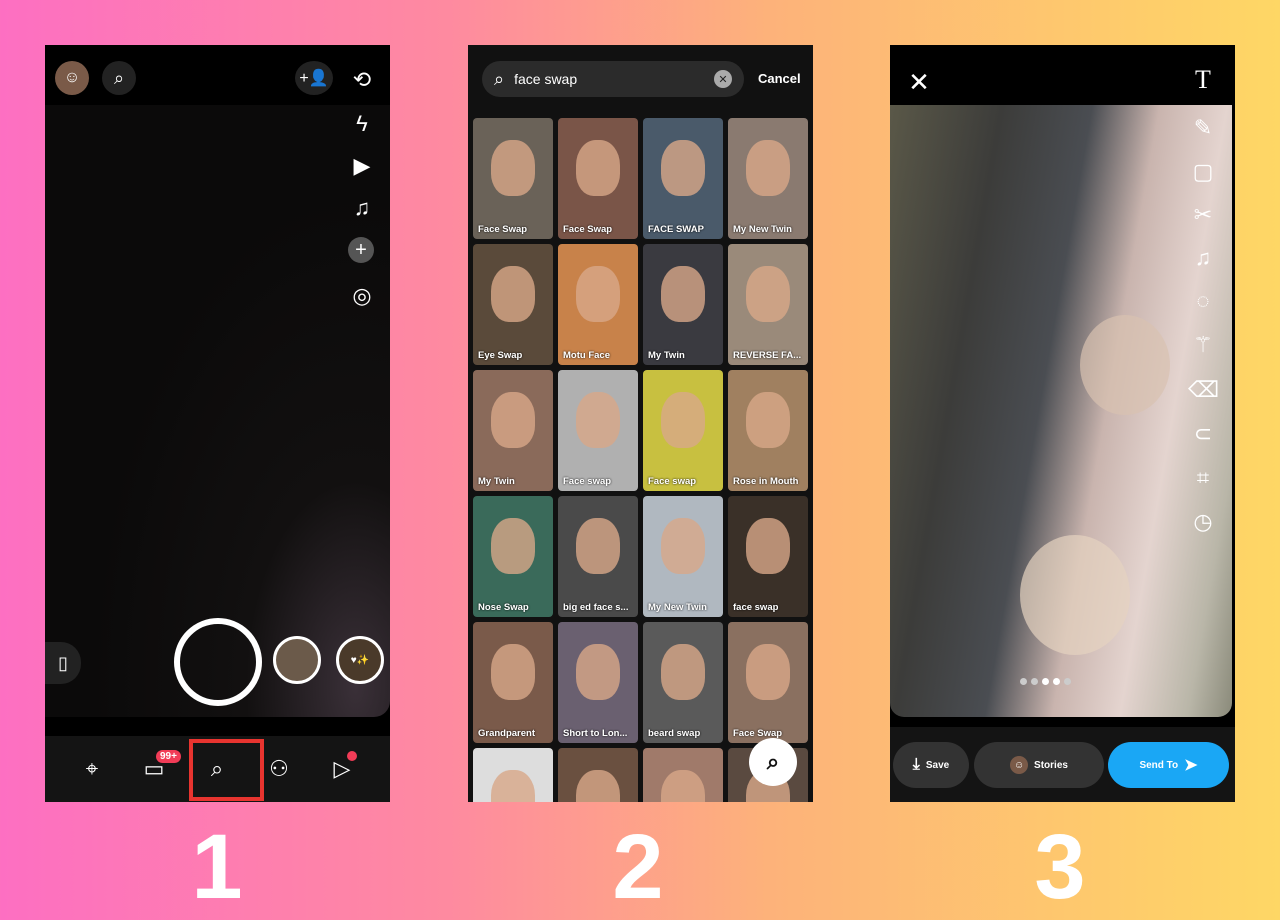 The image size is (1280, 920). Describe the element at coordinates (756, 607) in the screenshot. I see `lens-name: face swap` at that location.